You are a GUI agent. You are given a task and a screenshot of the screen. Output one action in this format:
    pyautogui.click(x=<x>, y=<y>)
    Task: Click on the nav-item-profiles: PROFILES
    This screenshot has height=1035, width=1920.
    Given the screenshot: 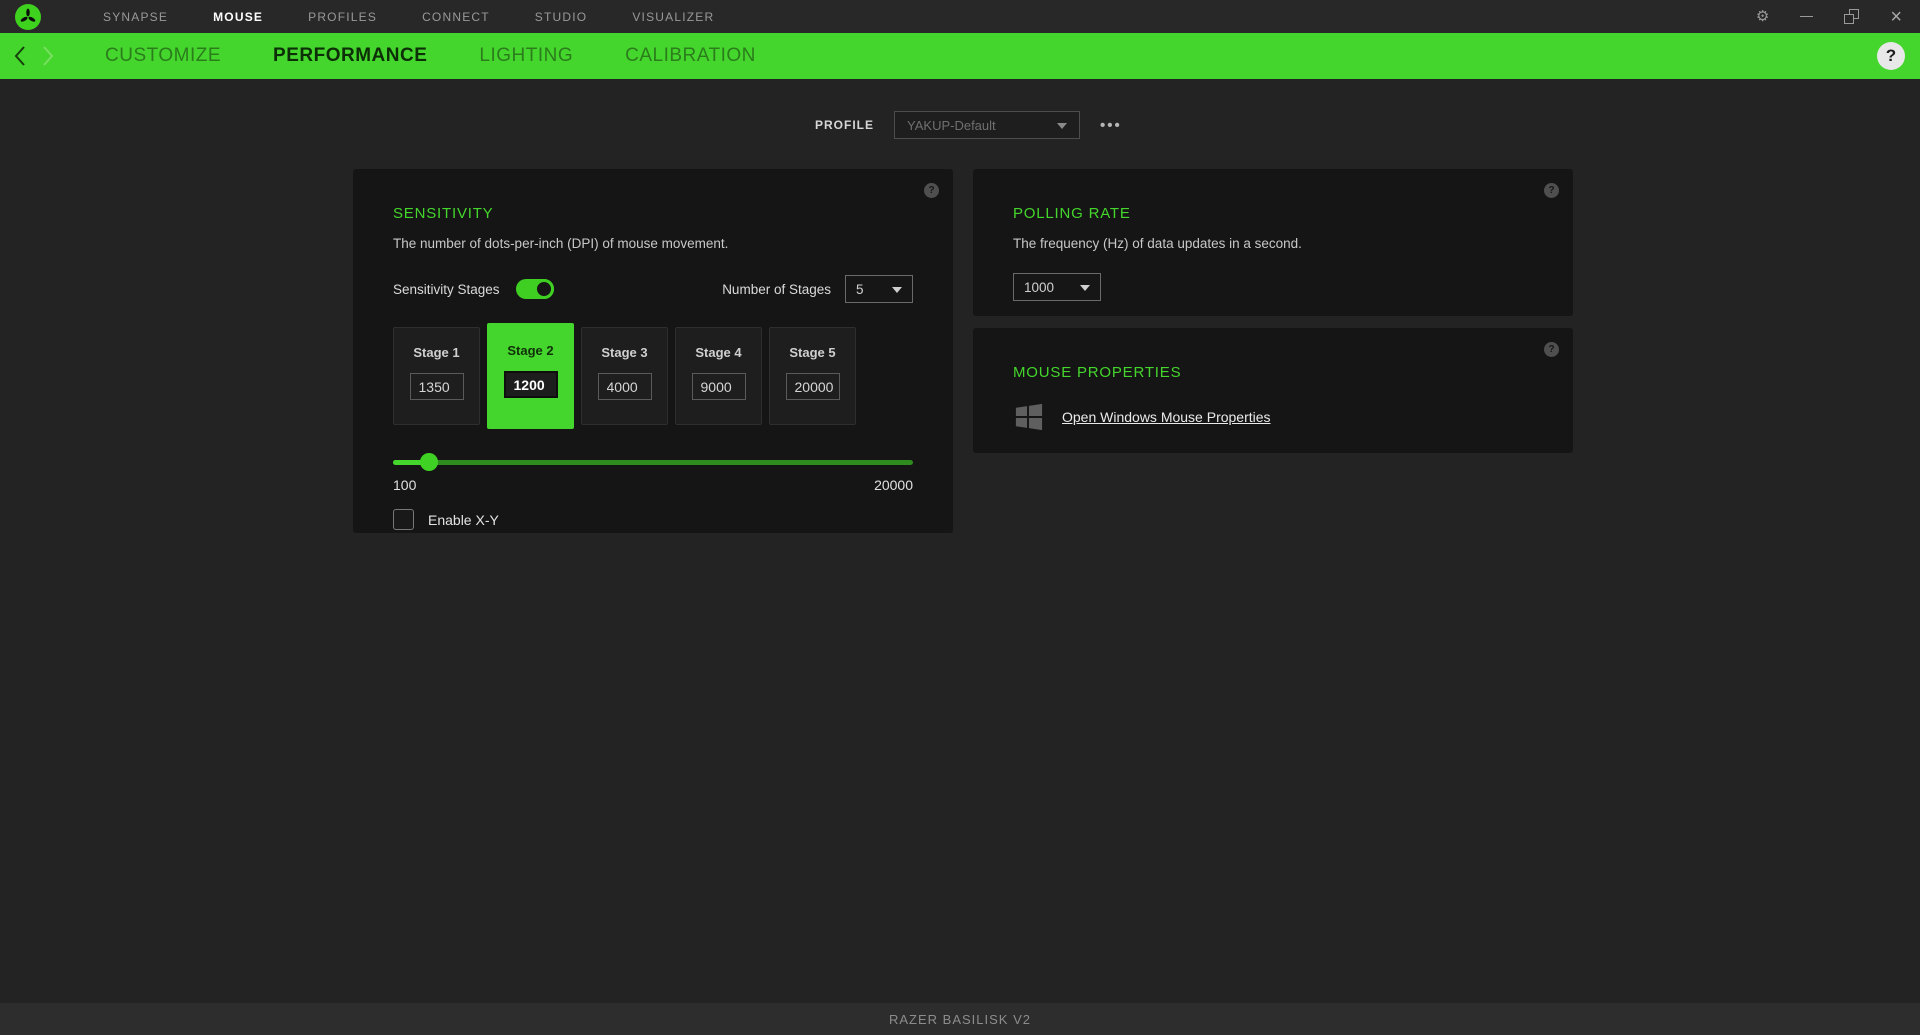 What is the action you would take?
    pyautogui.click(x=342, y=17)
    